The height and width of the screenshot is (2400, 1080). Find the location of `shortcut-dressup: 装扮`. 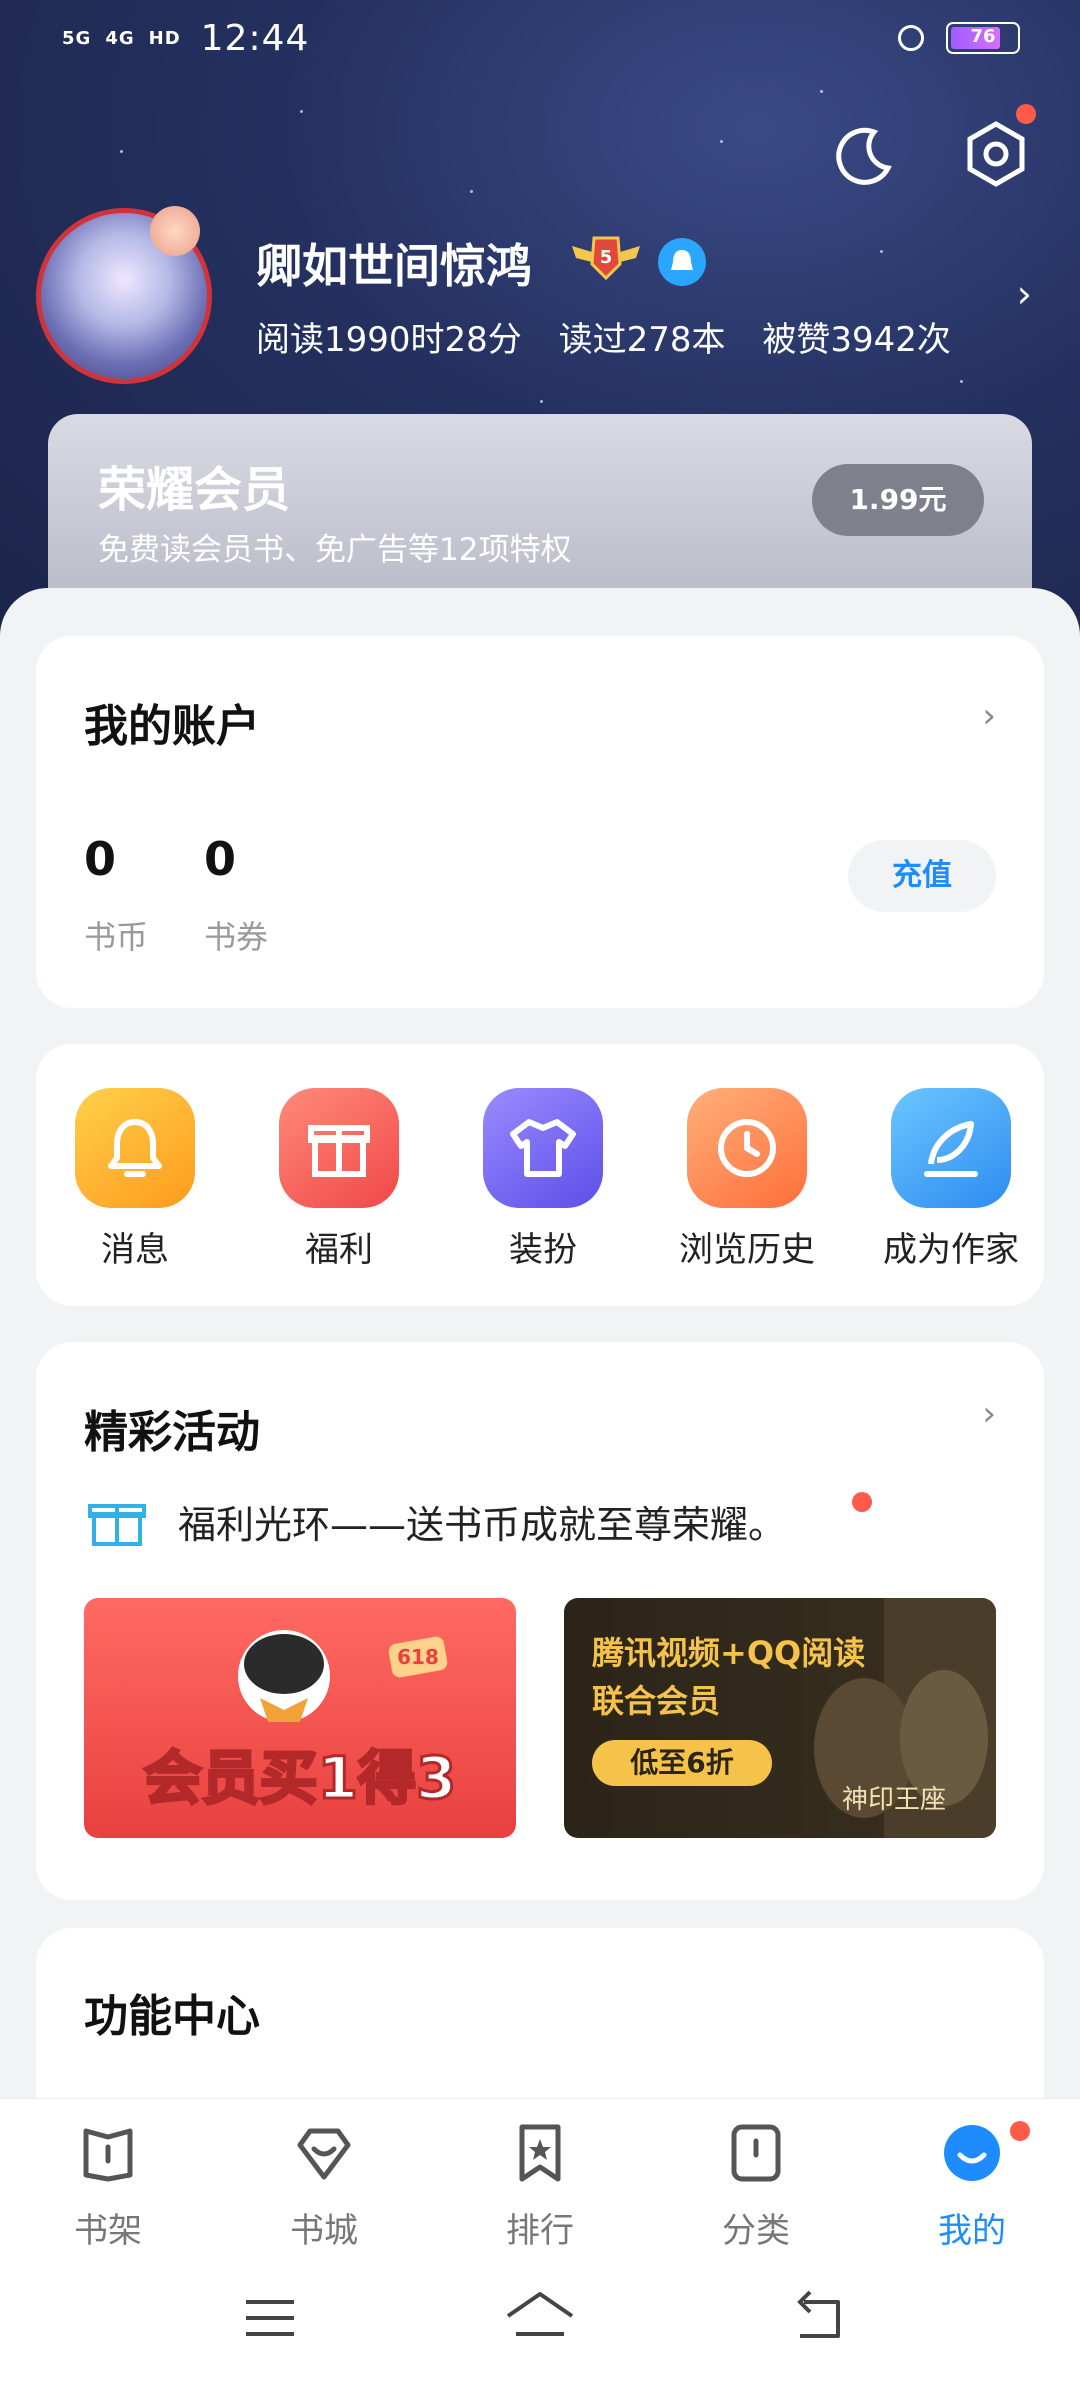

shortcut-dressup: 装扮 is located at coordinates (543, 1179).